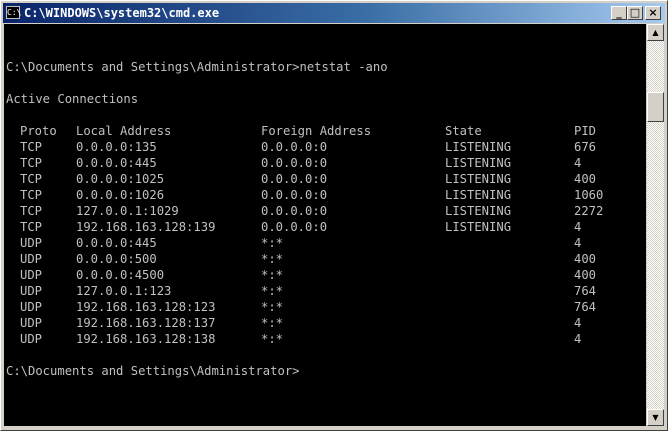 The image size is (668, 431). What do you see at coordinates (655, 225) in the screenshot?
I see `vertical-scrollbar: ▲ ▼` at bounding box center [655, 225].